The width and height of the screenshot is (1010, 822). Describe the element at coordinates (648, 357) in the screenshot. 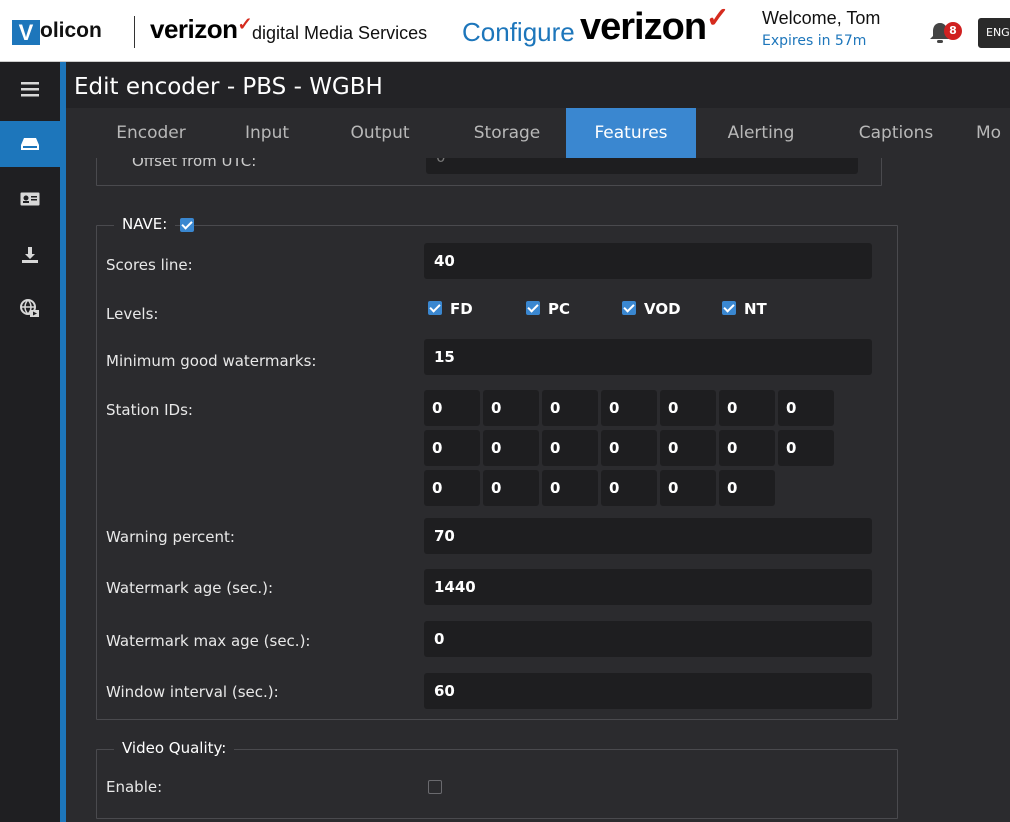

I see `min-good-watermarks-input: 15` at that location.